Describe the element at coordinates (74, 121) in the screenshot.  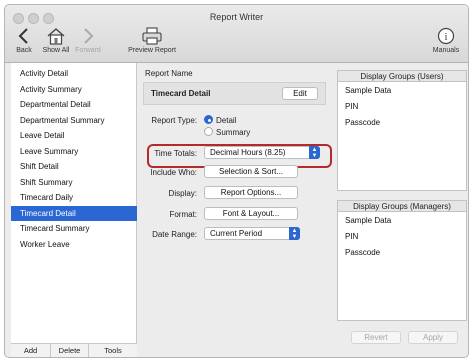
I see `sidebar-item-departmental-summary: Departmental Summary` at that location.